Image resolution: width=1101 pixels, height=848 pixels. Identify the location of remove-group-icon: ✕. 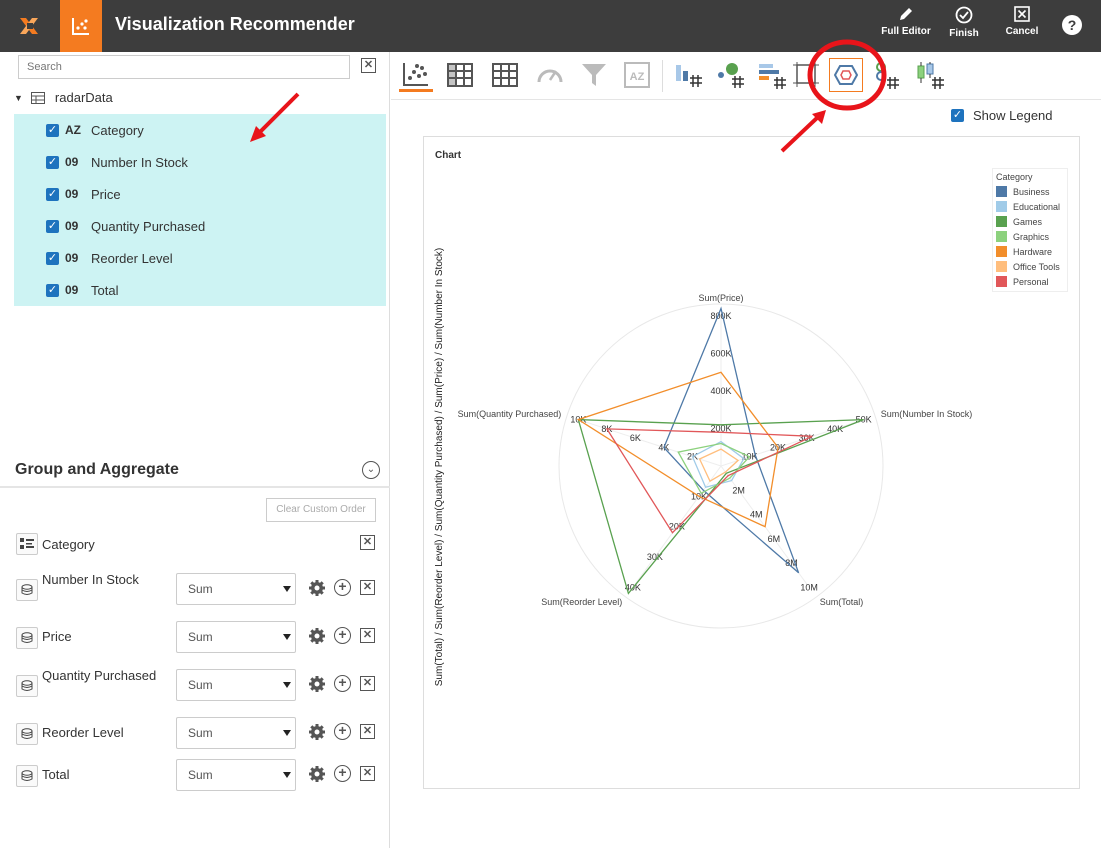
(367, 542).